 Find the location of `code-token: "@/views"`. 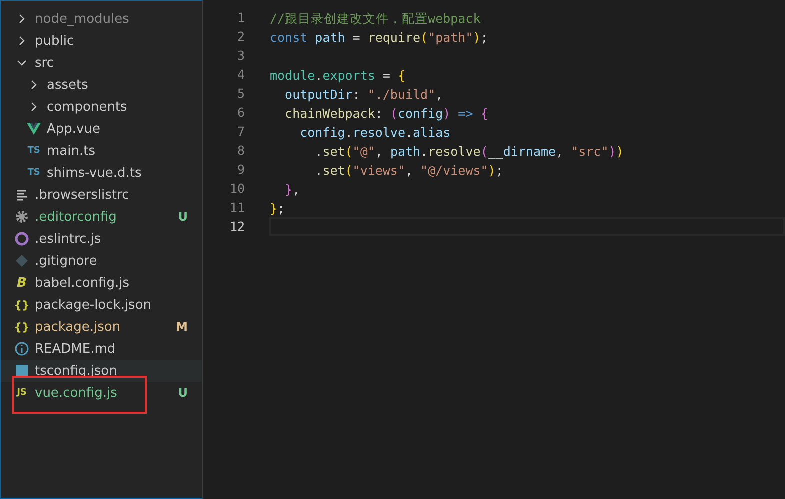

code-token: "@/views" is located at coordinates (454, 170).